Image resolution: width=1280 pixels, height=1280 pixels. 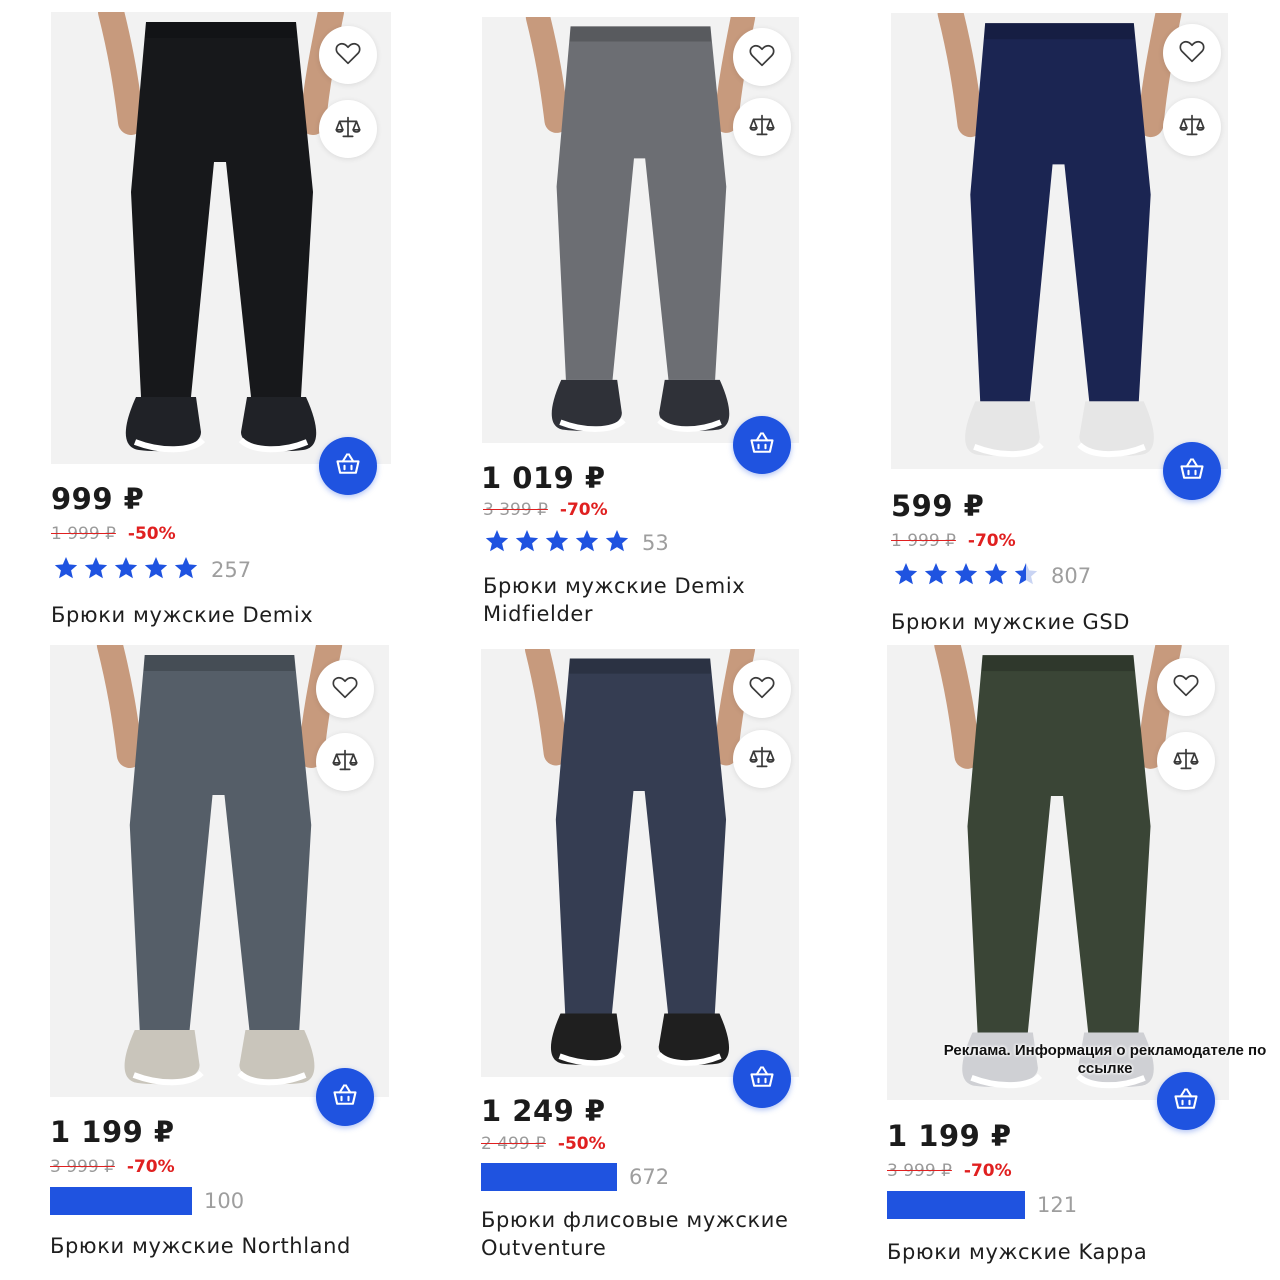 I want to click on product-price: 599 ₽, so click(x=938, y=506).